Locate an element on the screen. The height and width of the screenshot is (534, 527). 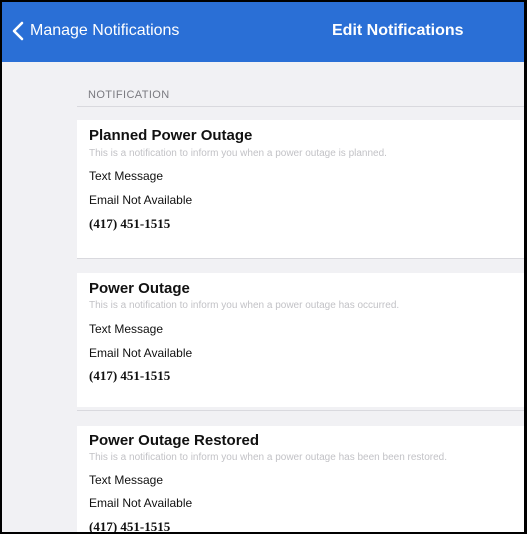
section-header: NOTIFICATION is located at coordinates (129, 95).